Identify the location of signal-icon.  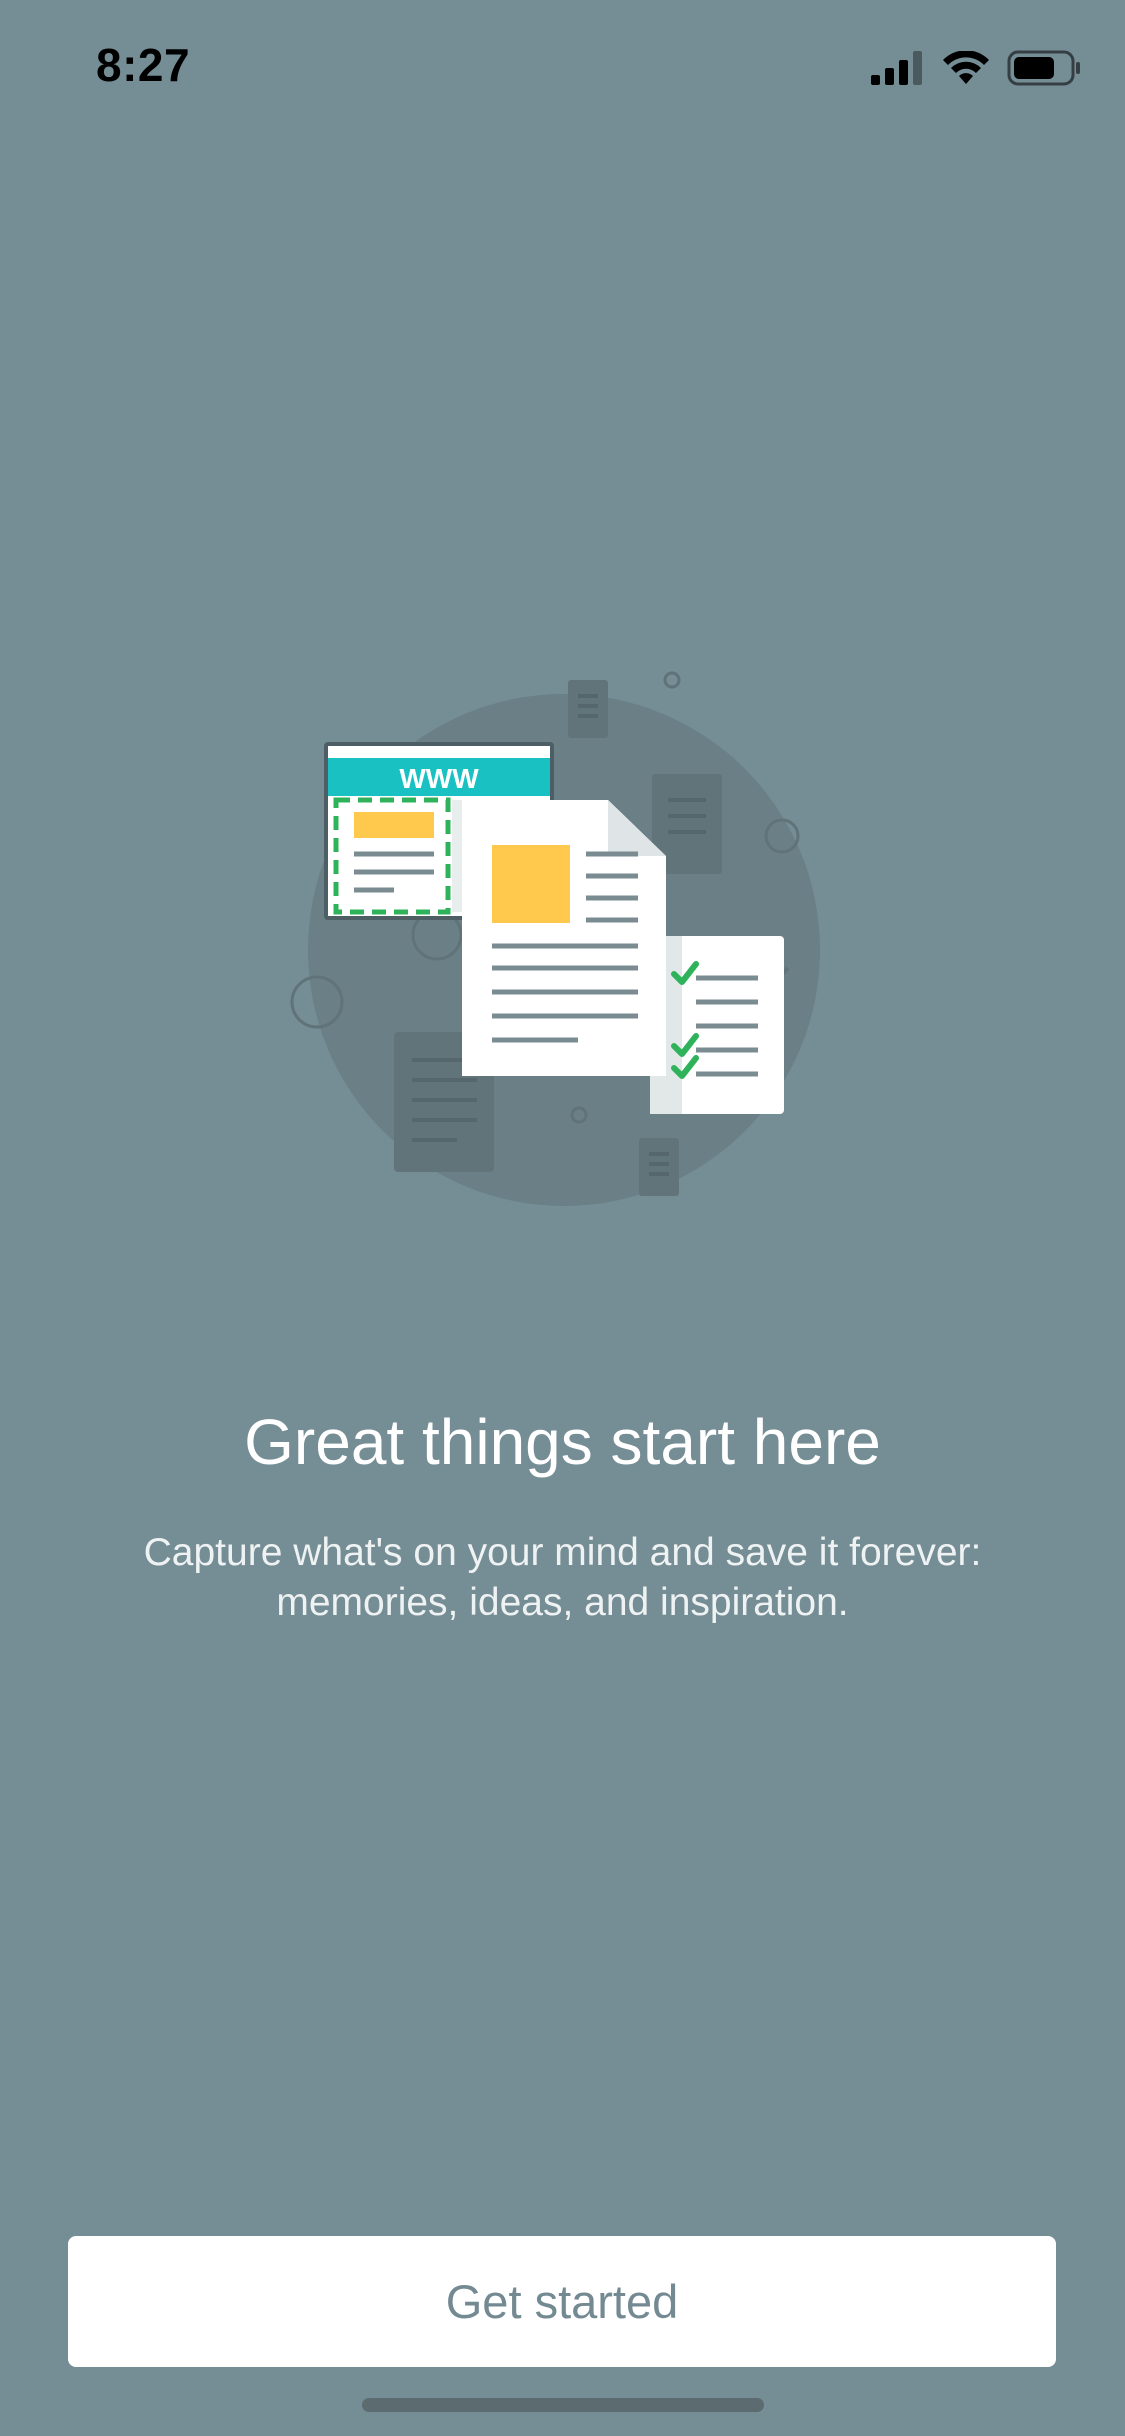
(896, 68).